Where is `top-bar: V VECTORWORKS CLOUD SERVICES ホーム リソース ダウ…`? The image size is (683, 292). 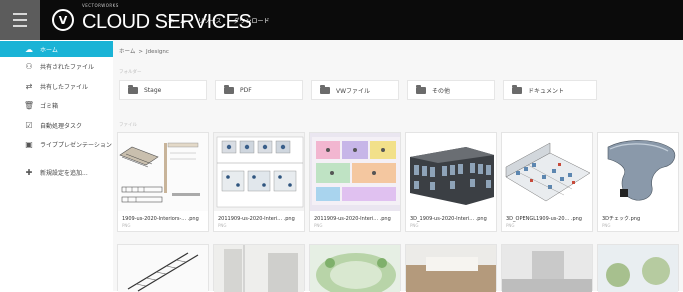
top-bar: V VECTORWORKS CLOUD SERVICES ホーム リソース ダウ… is located at coordinates (341, 20).